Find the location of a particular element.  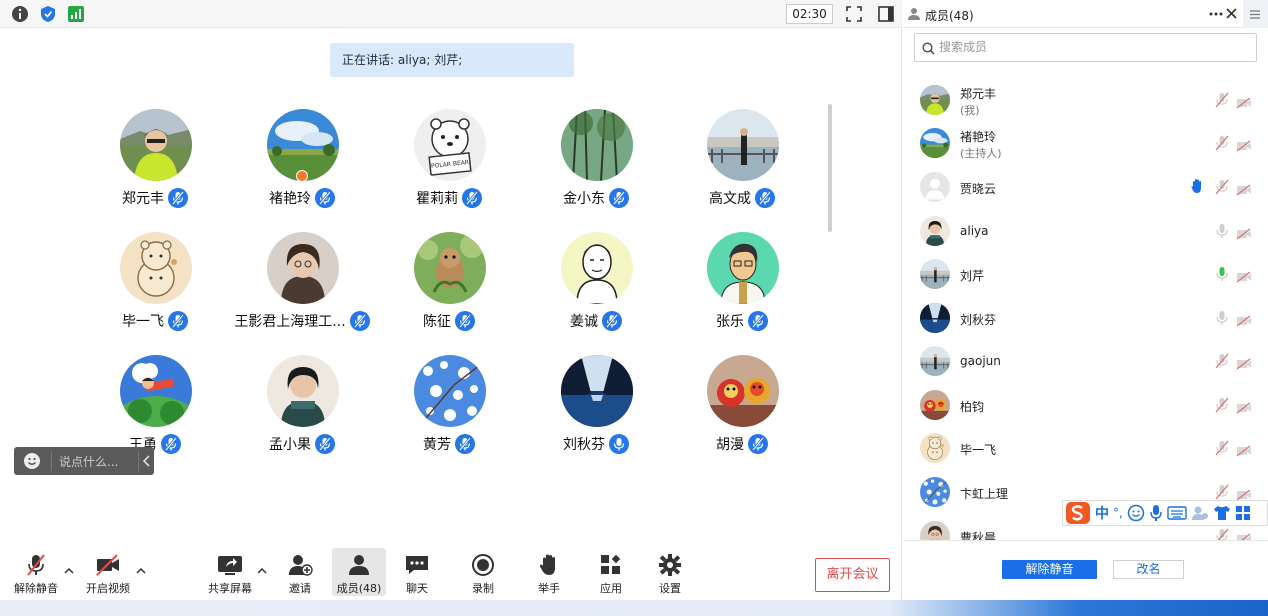

unmute-button: 解除静音 is located at coordinates (36, 572).